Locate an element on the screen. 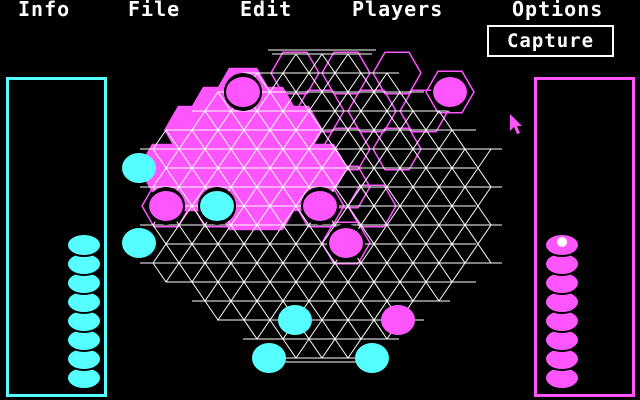  cyan-tray-piece is located at coordinates (84, 245).